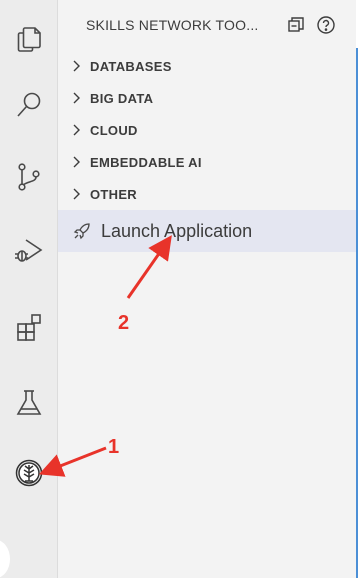 This screenshot has height=578, width=364. What do you see at coordinates (146, 162) in the screenshot?
I see `section-label: EMBEDDABLE AI` at bounding box center [146, 162].